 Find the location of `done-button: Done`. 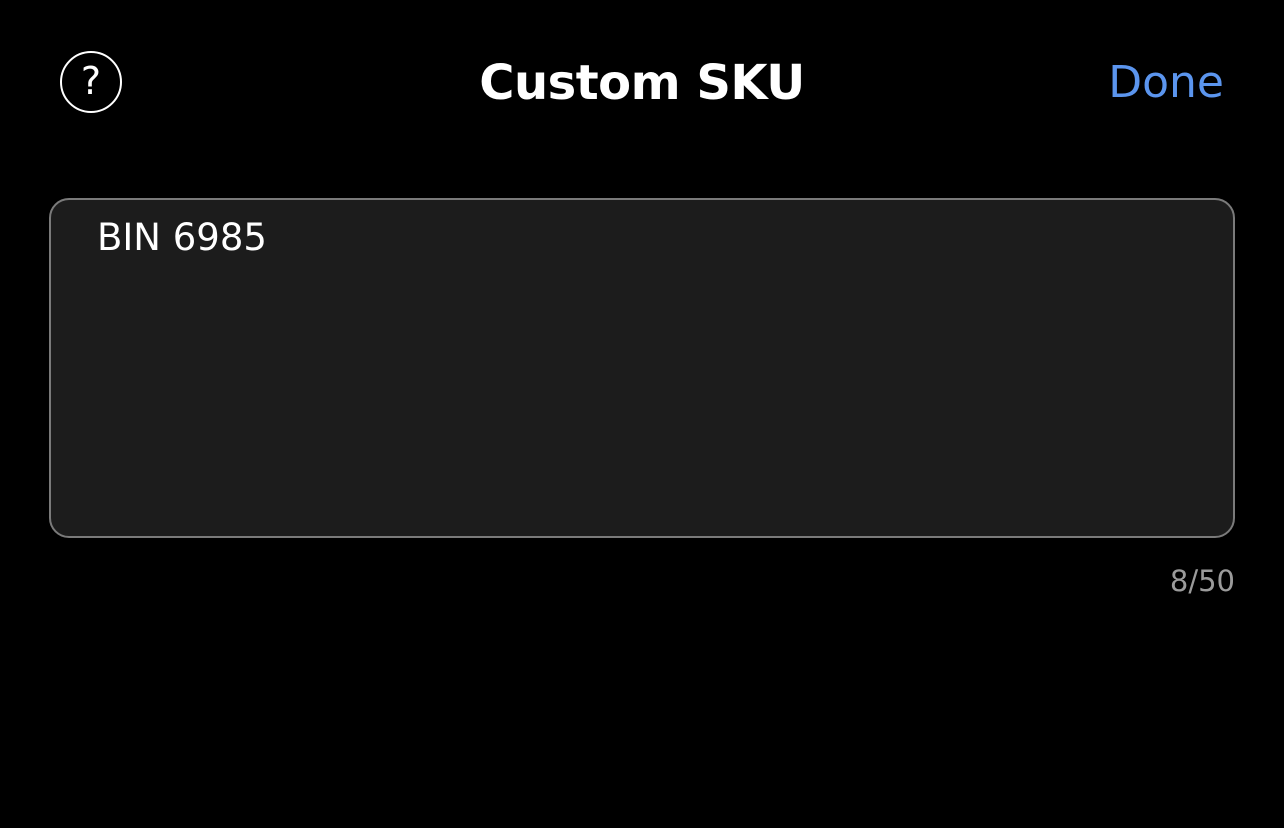

done-button: Done is located at coordinates (1166, 83).